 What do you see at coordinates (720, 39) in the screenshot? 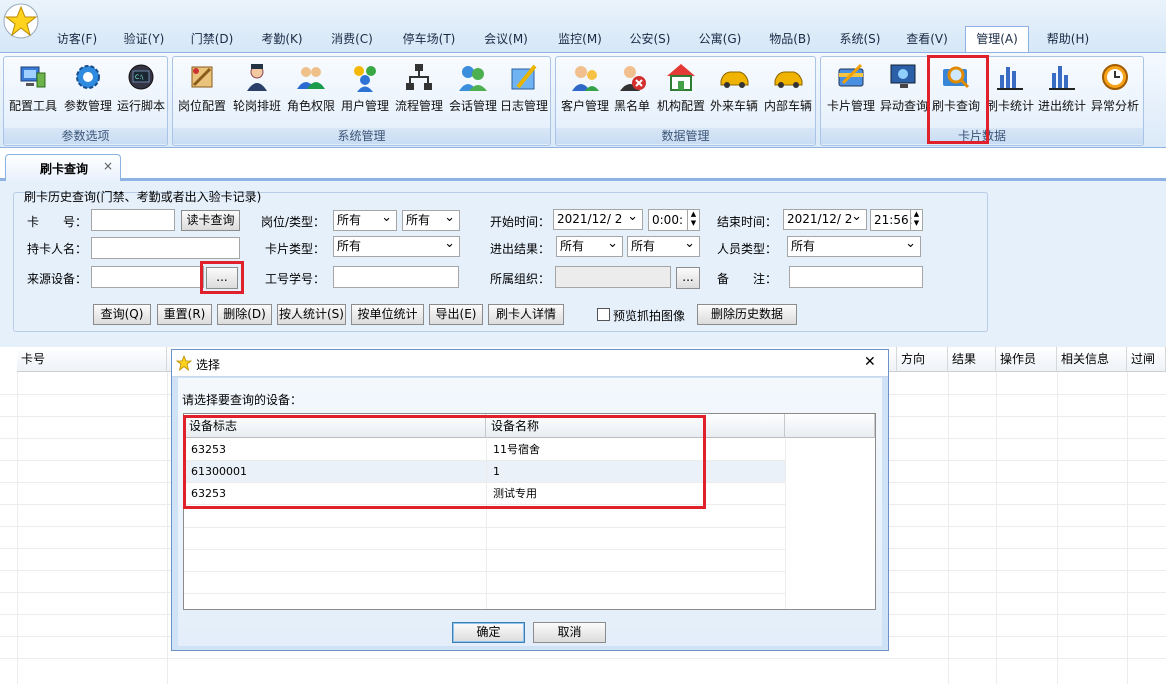
I see `menu-tab-apartment: 公寓(G)` at bounding box center [720, 39].